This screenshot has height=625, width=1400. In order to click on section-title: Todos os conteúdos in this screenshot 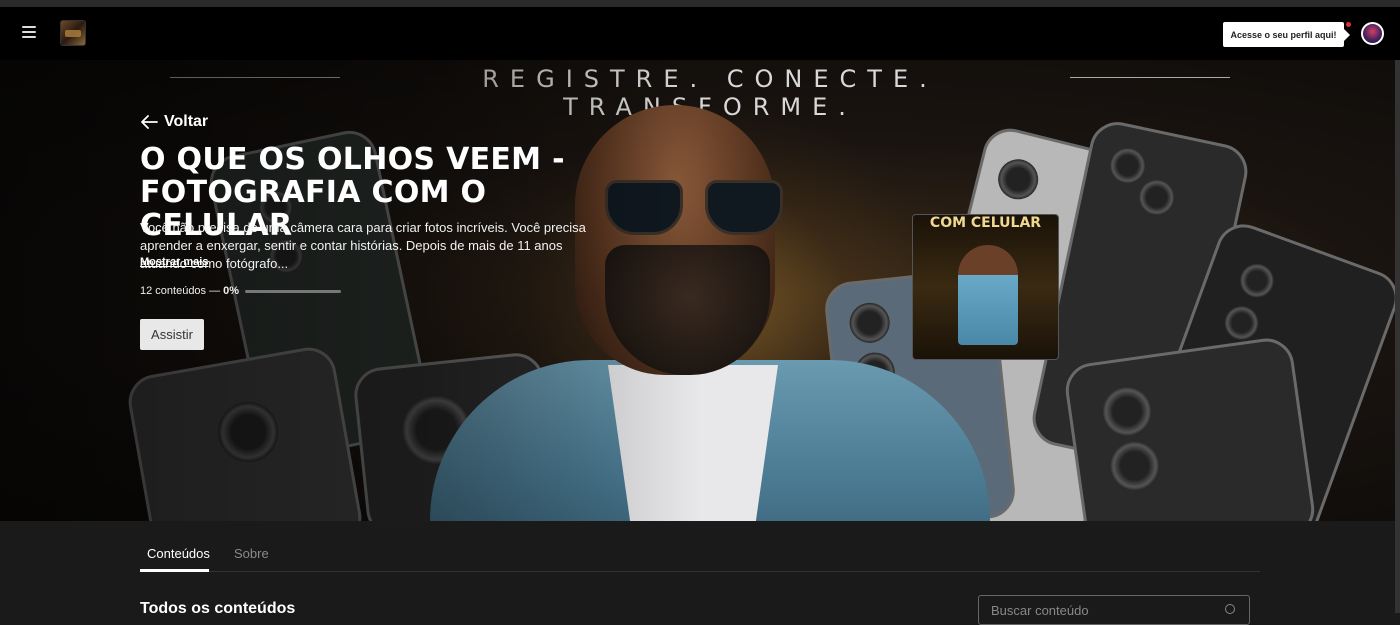, I will do `click(218, 608)`.